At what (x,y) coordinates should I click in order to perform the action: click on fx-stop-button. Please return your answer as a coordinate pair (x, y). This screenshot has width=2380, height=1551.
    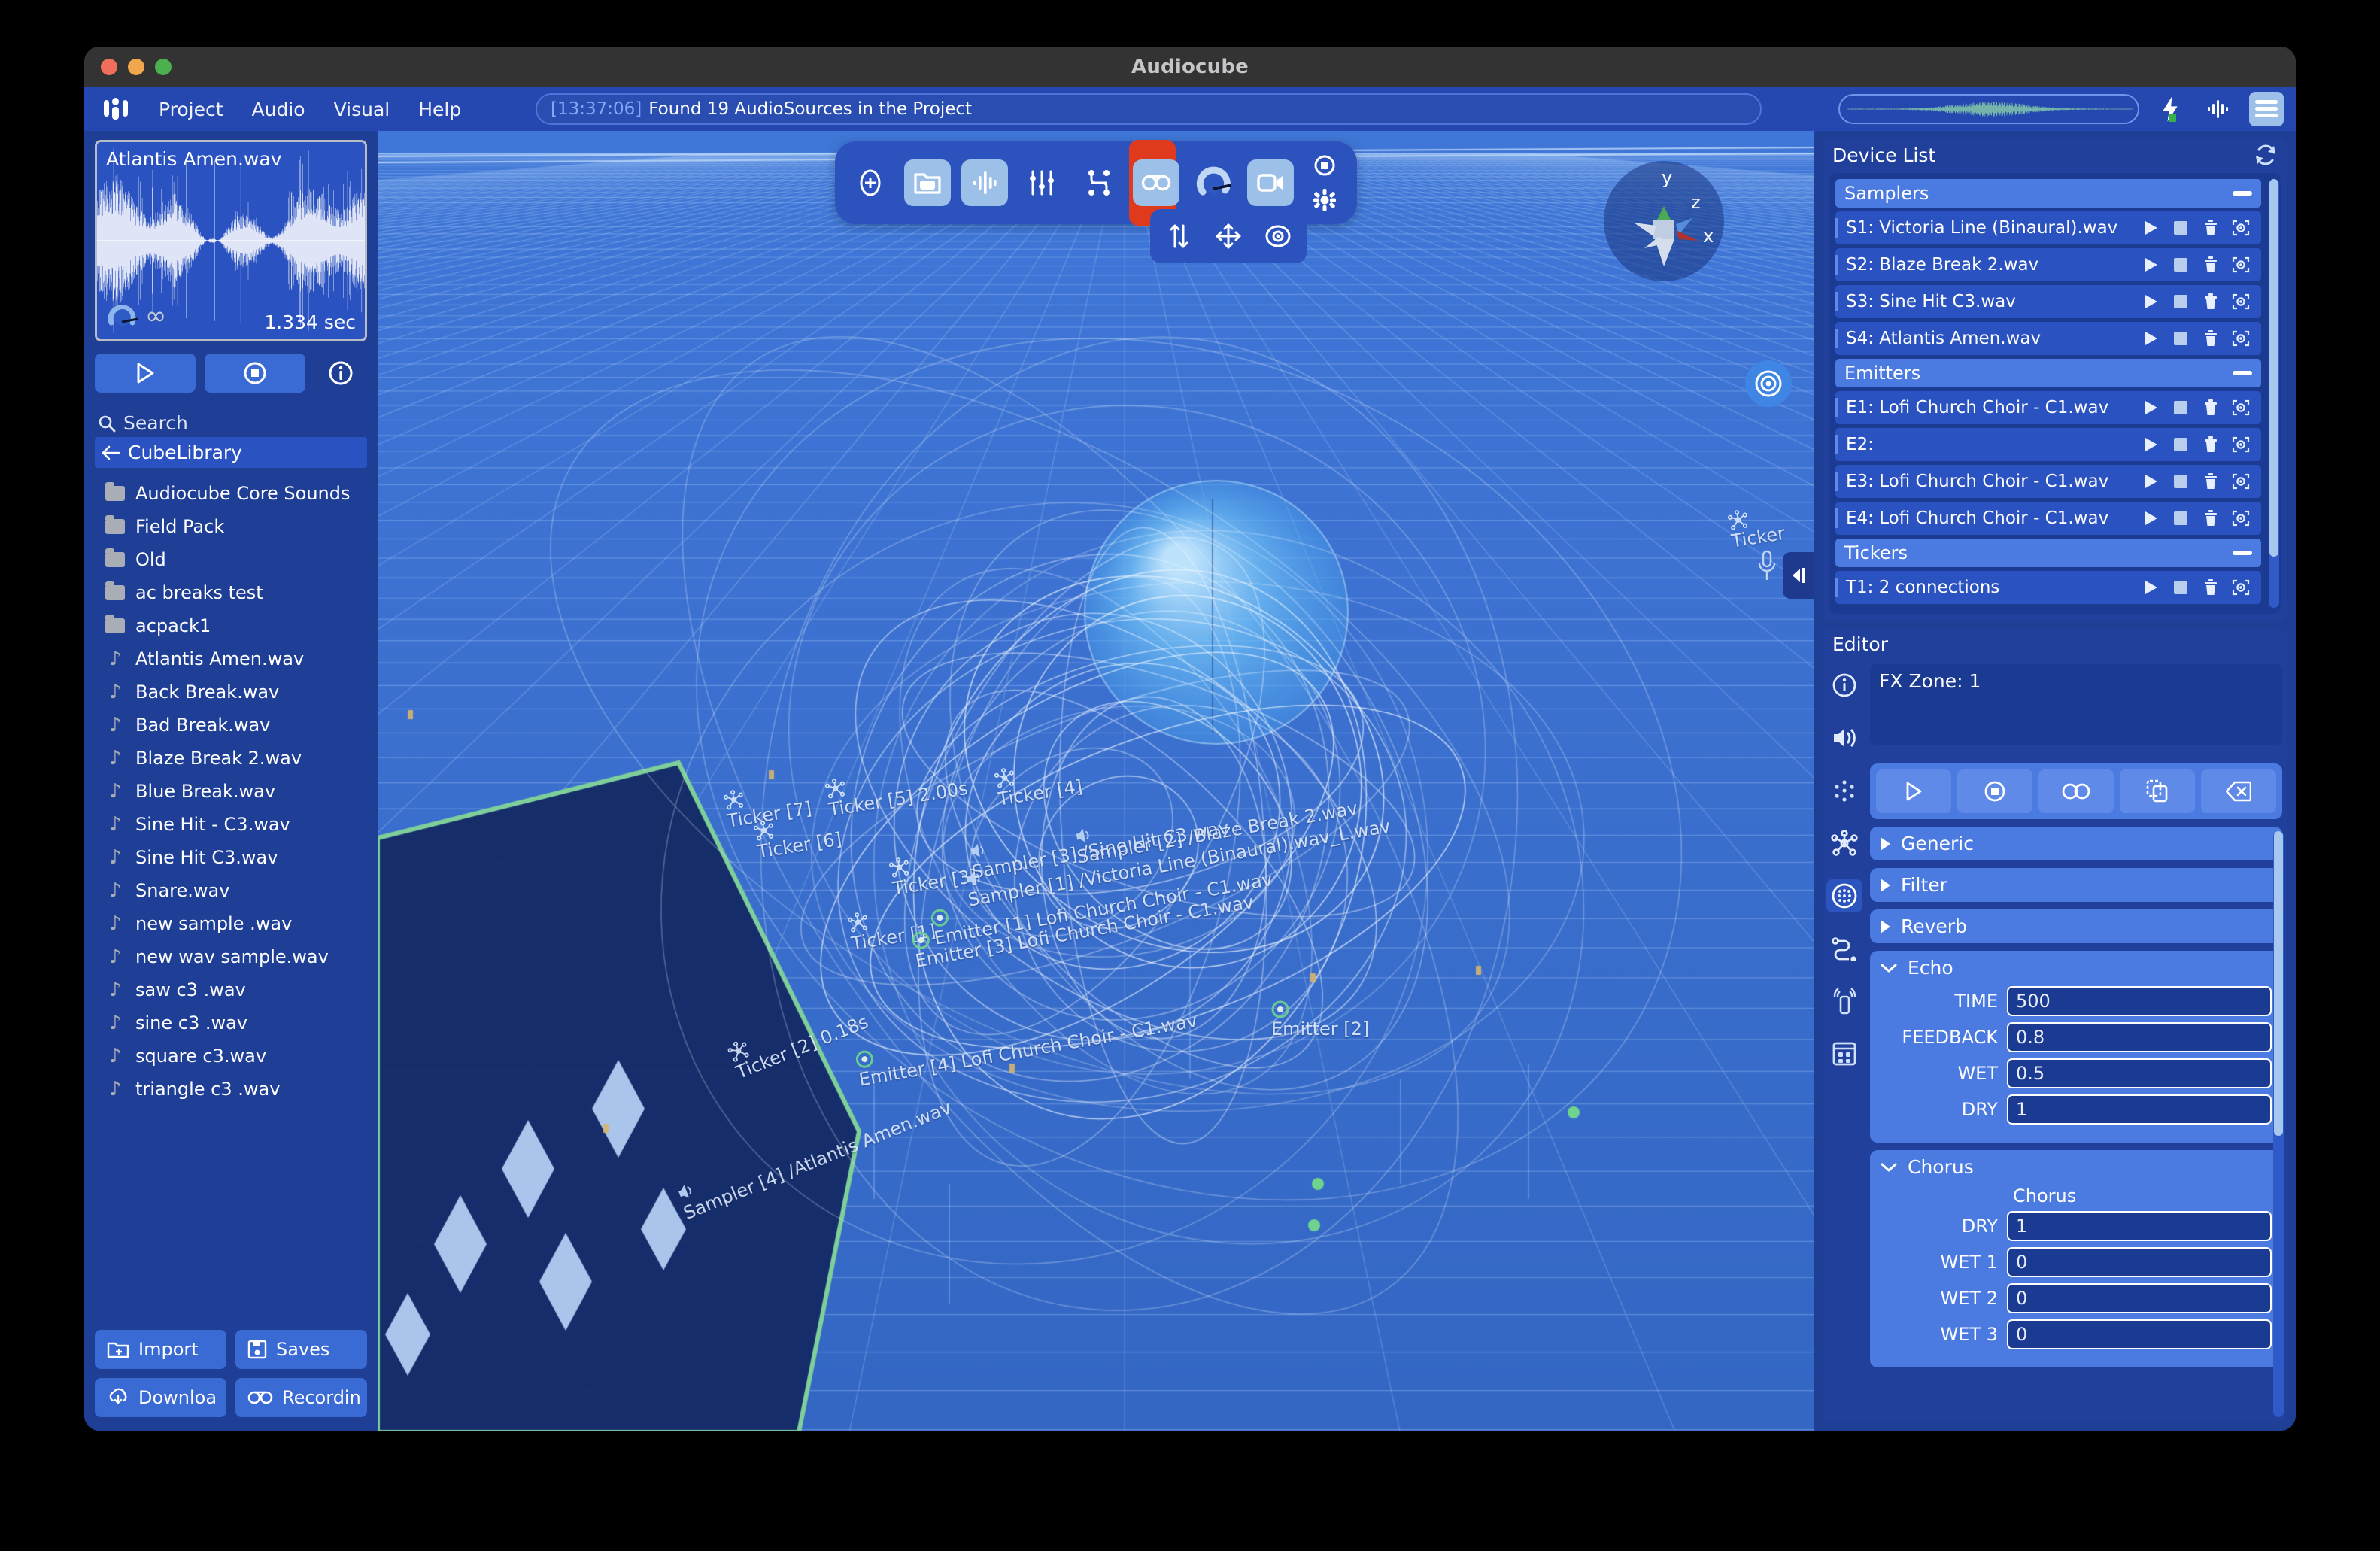
    Looking at the image, I should click on (1994, 791).